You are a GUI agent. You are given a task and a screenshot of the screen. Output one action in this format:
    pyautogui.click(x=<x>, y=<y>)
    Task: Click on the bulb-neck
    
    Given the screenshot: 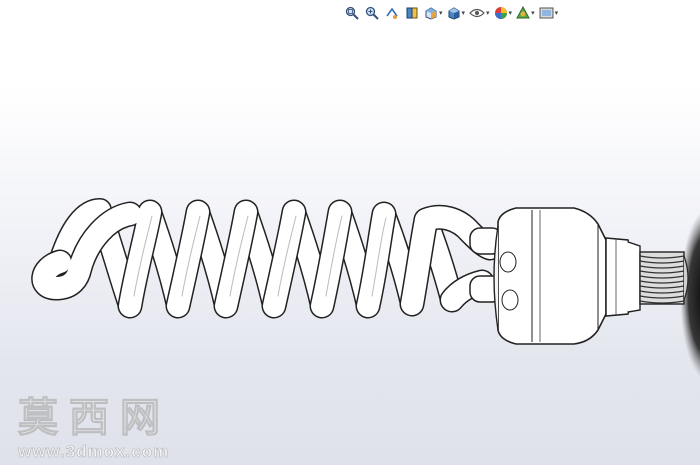 What is the action you would take?
    pyautogui.click(x=623, y=277)
    